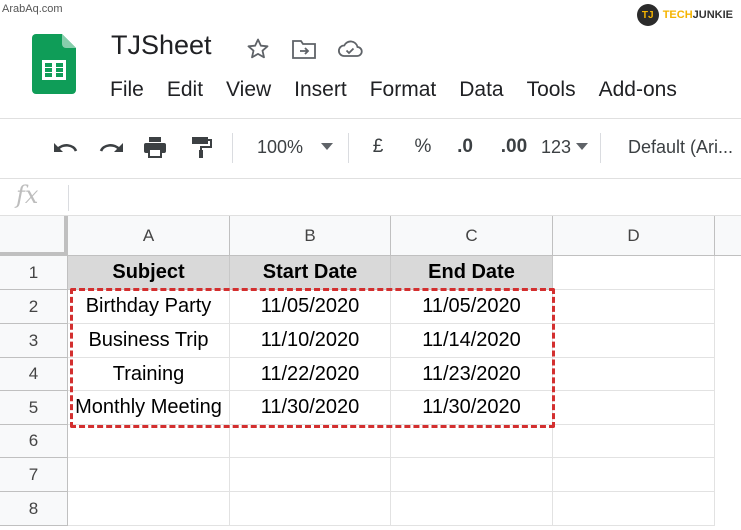 The width and height of the screenshot is (741, 530). What do you see at coordinates (34, 509) in the screenshot?
I see `row-header-8: 8` at bounding box center [34, 509].